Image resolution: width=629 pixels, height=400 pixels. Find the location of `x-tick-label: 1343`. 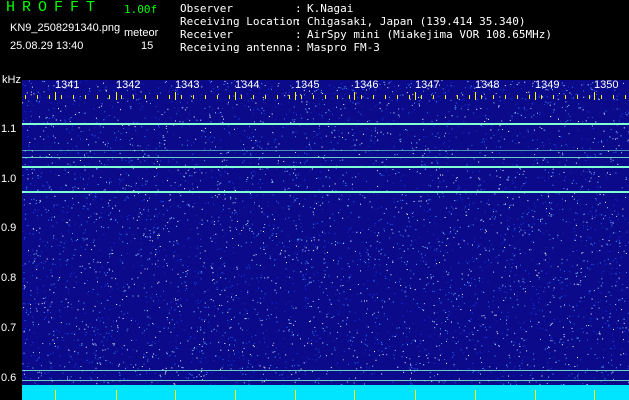

x-tick-label: 1343 is located at coordinates (187, 85).